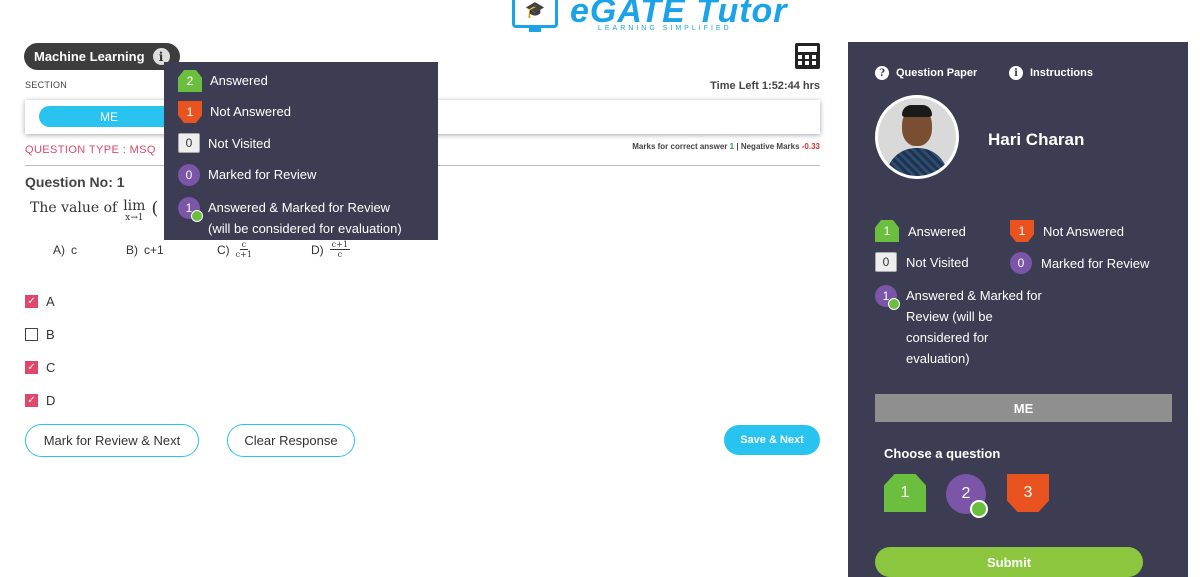 The width and height of the screenshot is (1200, 577). What do you see at coordinates (882, 73) in the screenshot?
I see `question-icon: ?` at bounding box center [882, 73].